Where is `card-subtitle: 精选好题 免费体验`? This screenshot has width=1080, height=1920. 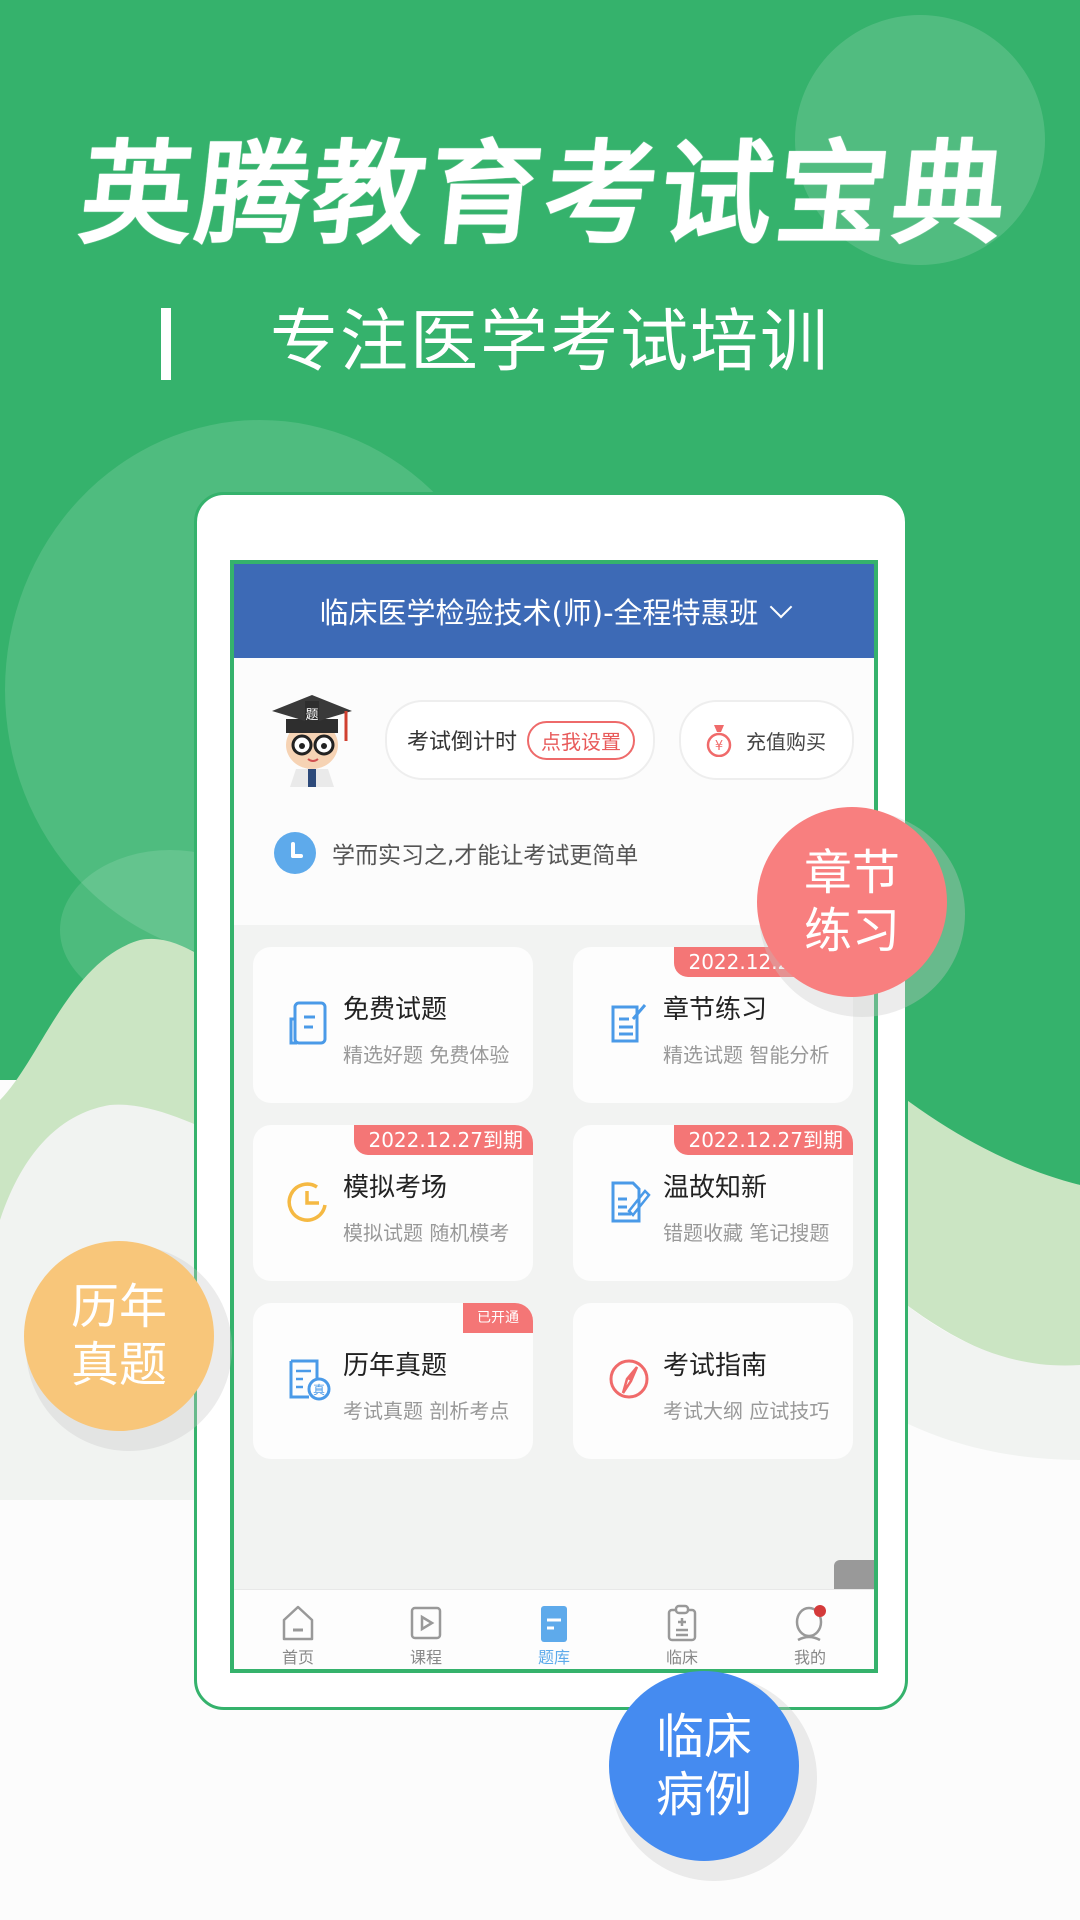
card-subtitle: 精选好题 免费体验 is located at coordinates (426, 1055).